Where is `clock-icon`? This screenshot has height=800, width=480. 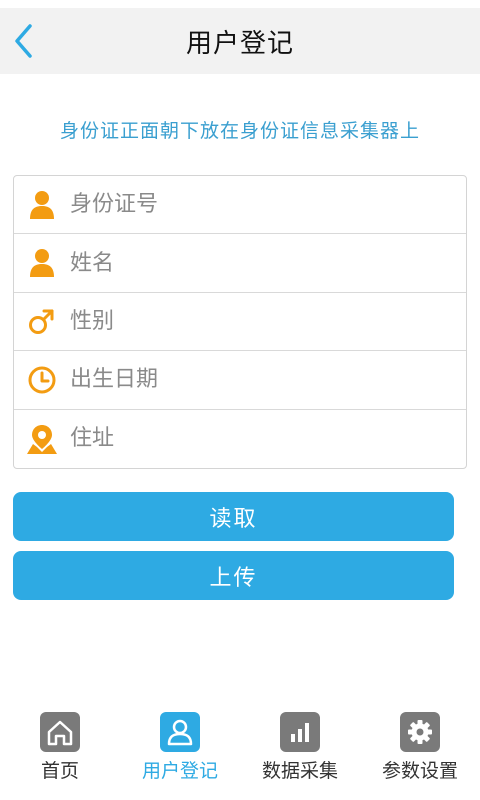 clock-icon is located at coordinates (42, 379).